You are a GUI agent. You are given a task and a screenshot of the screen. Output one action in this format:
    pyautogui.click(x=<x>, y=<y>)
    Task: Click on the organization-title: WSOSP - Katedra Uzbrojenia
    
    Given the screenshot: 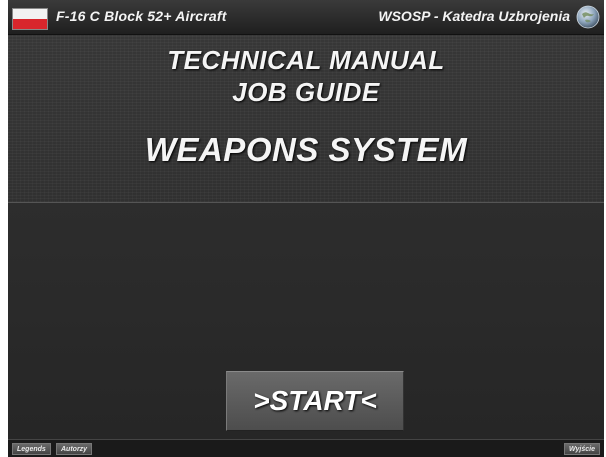 What is the action you would take?
    pyautogui.click(x=474, y=16)
    